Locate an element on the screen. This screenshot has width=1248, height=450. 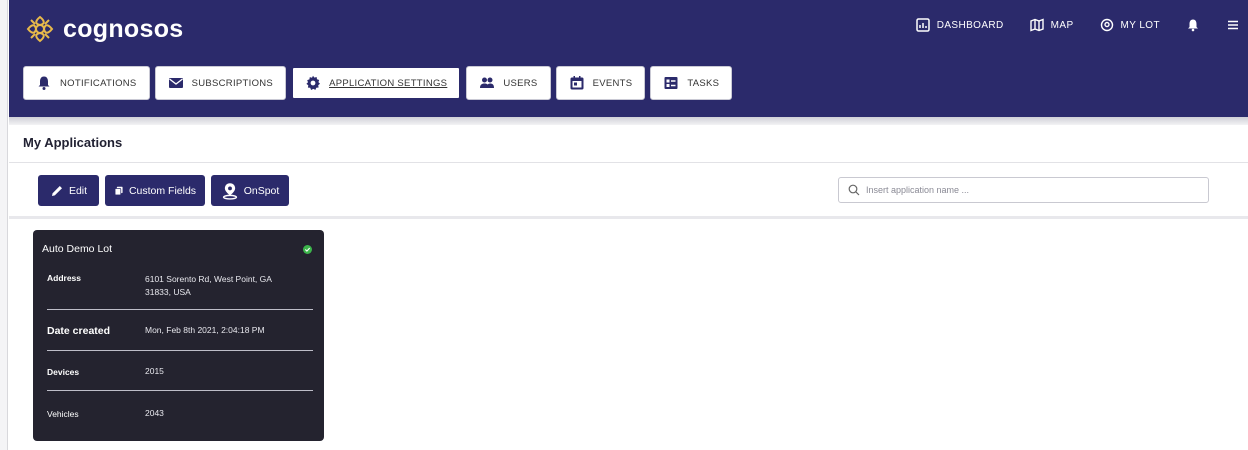
vehicles-row: Vehicles 2043 is located at coordinates (180, 413).